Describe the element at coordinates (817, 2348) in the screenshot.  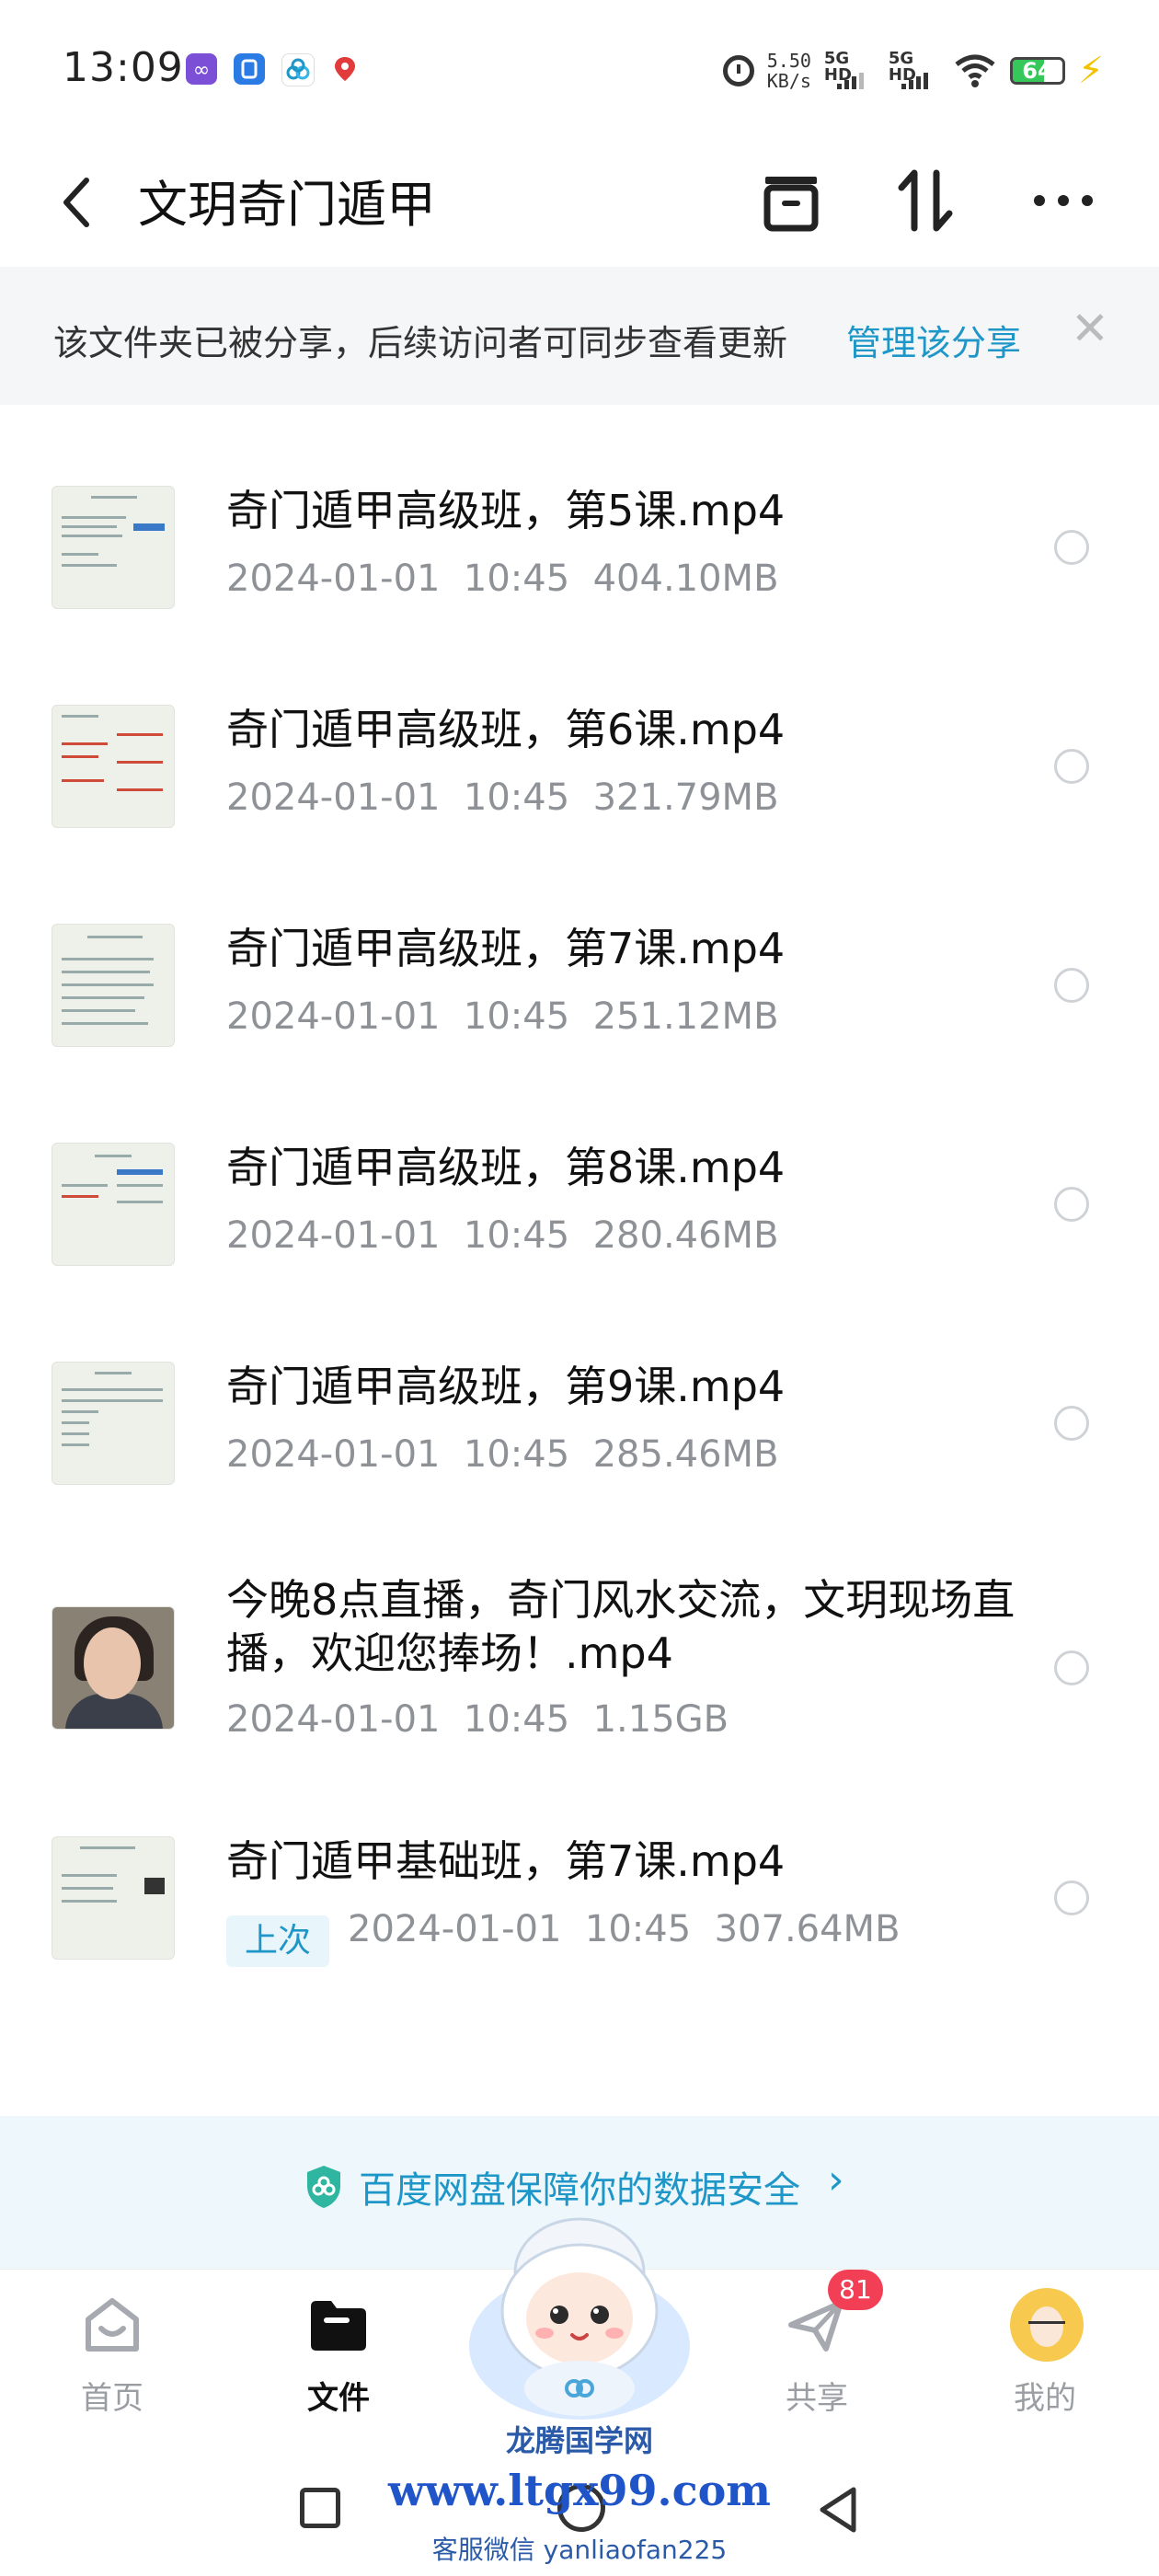
I see `tab-share: 81 共享` at that location.